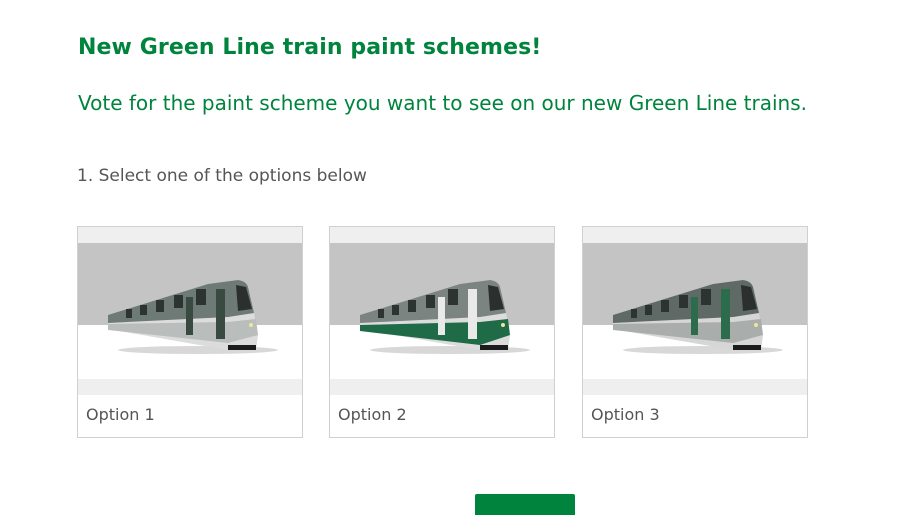 This screenshot has height=515, width=912. Describe the element at coordinates (310, 47) in the screenshot. I see `survey-title: New Green Line train paint schemes!` at that location.